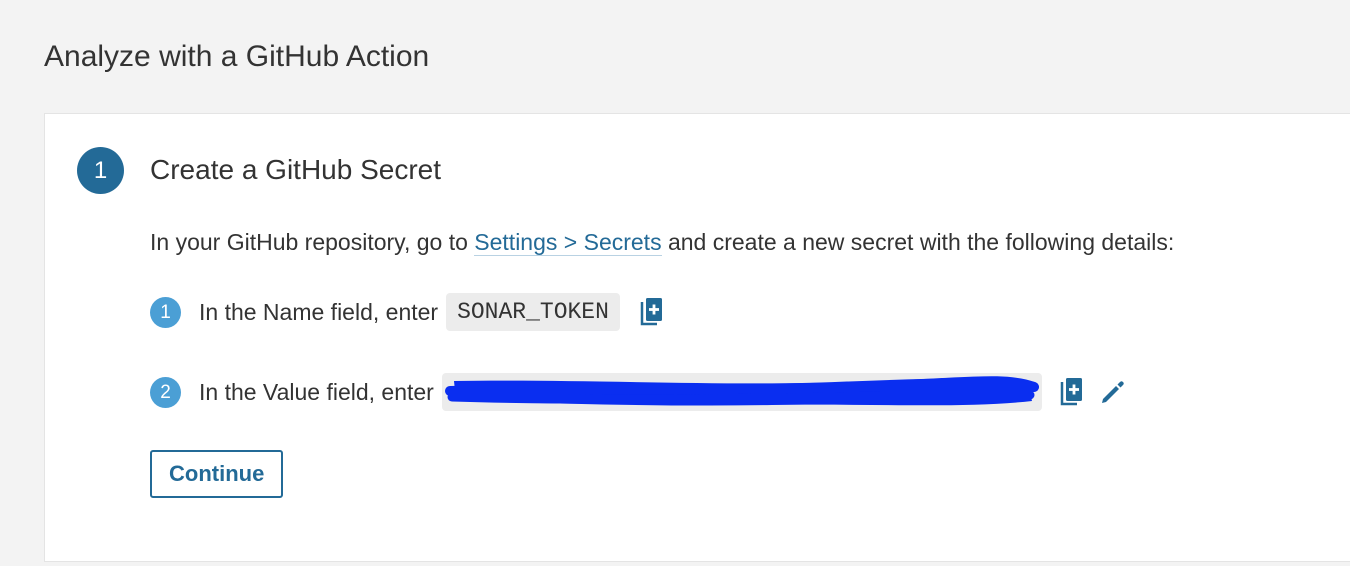  What do you see at coordinates (316, 391) in the screenshot?
I see `value-field-label: In the Value field, enter` at bounding box center [316, 391].